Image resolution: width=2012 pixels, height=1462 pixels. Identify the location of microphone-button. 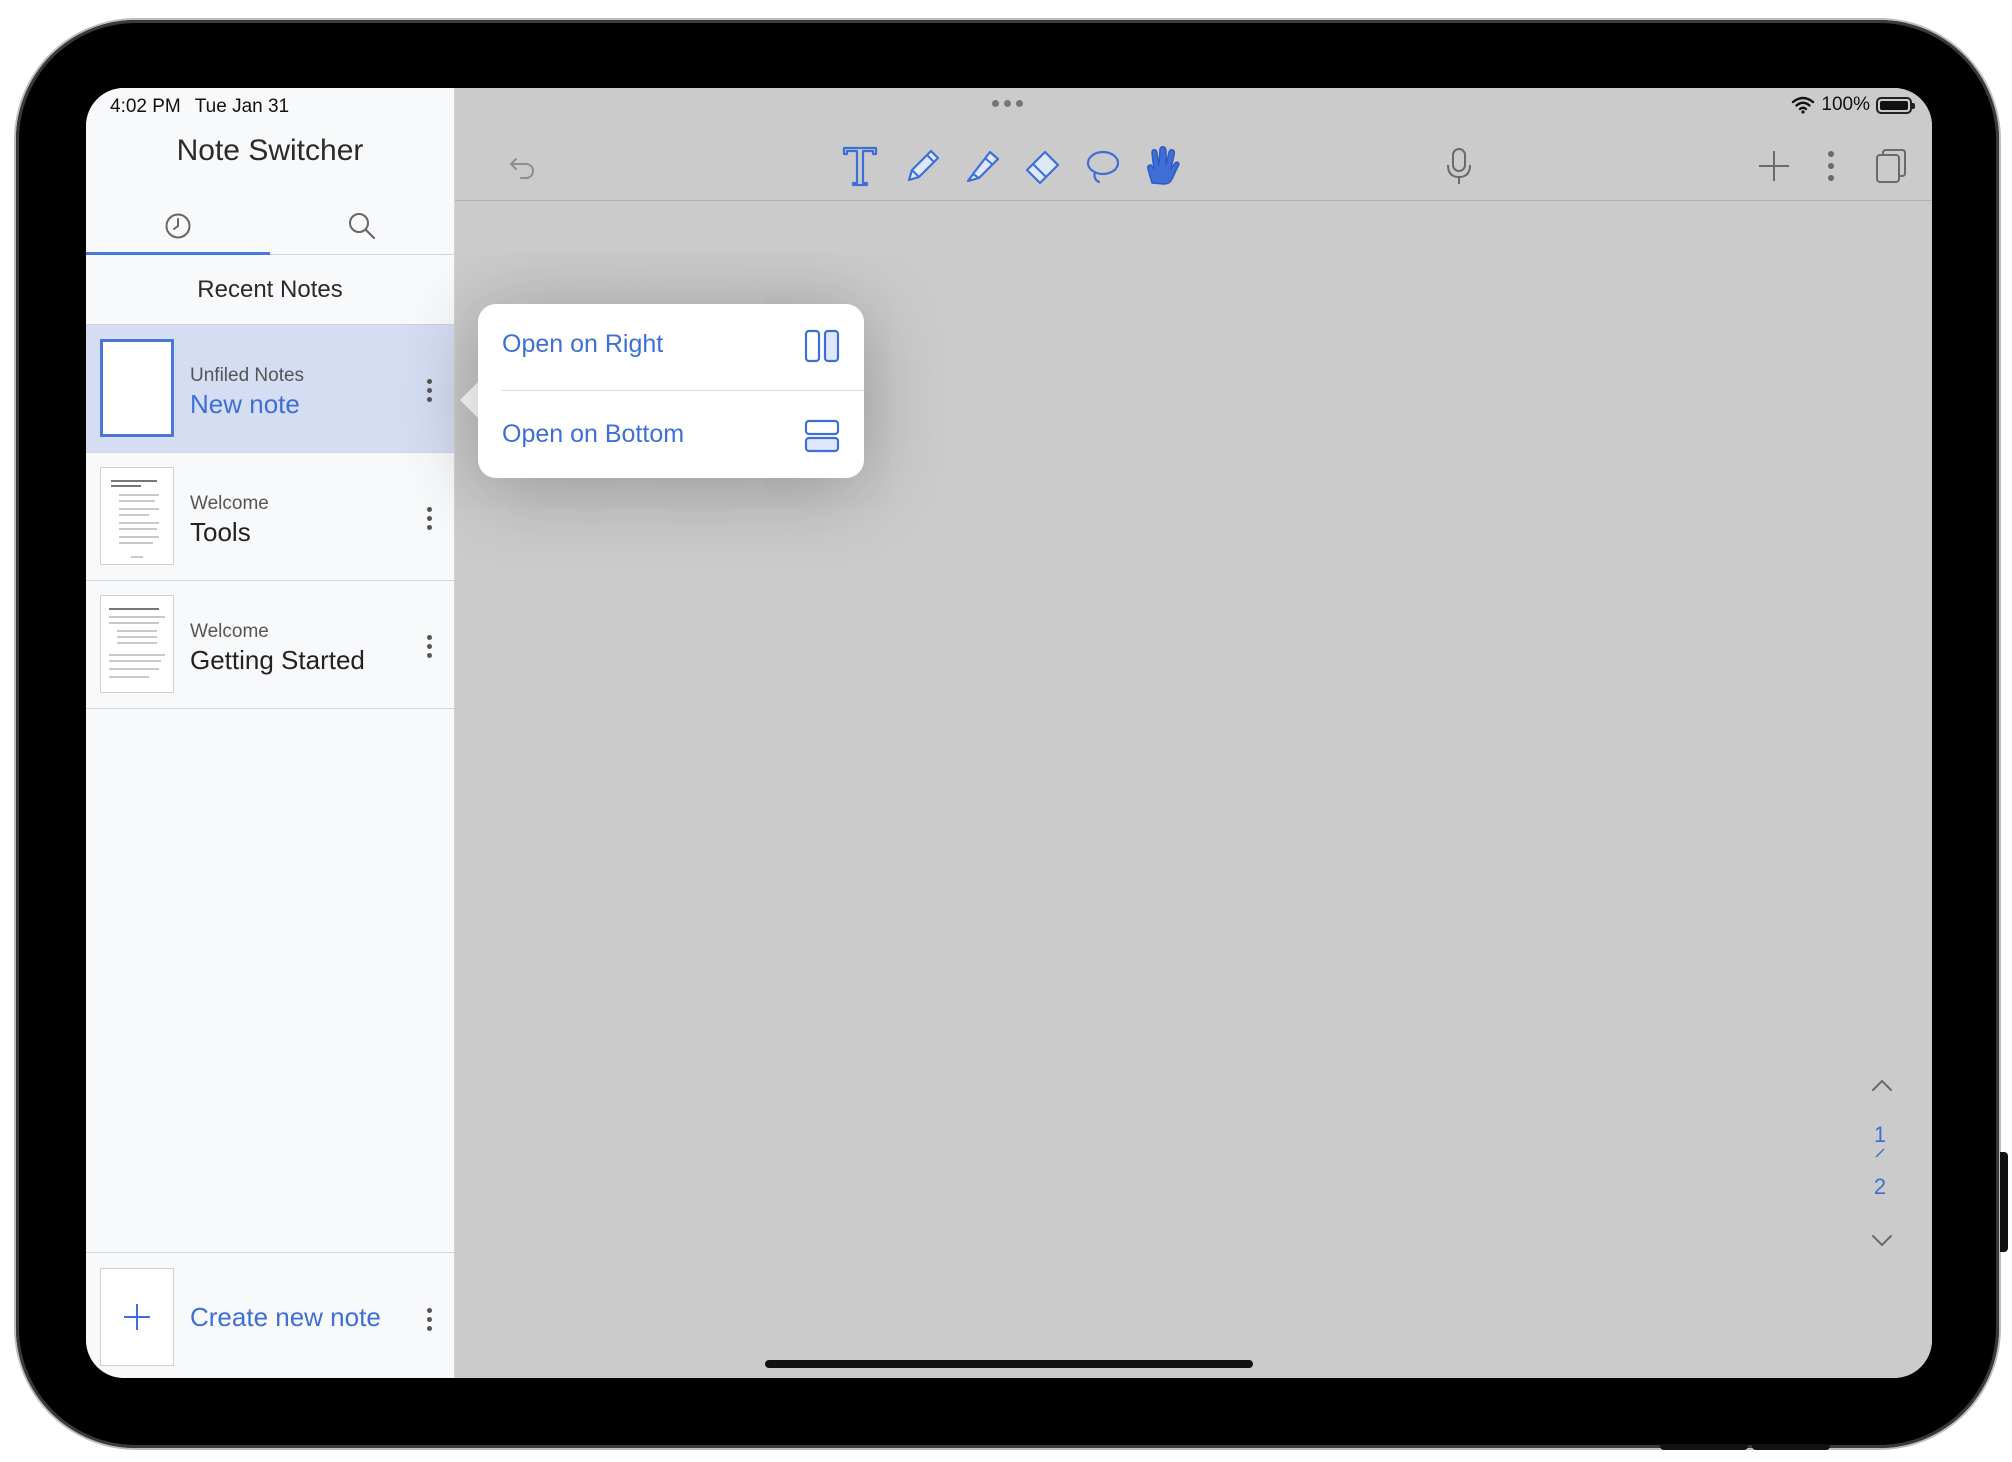
(1459, 166).